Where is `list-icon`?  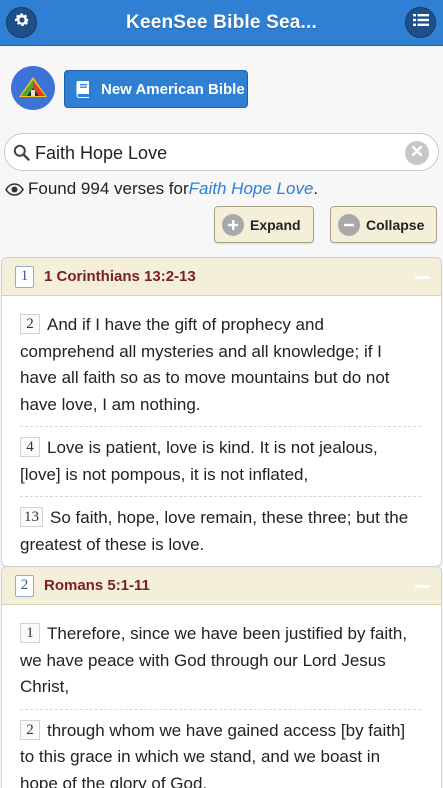 list-icon is located at coordinates (420, 22).